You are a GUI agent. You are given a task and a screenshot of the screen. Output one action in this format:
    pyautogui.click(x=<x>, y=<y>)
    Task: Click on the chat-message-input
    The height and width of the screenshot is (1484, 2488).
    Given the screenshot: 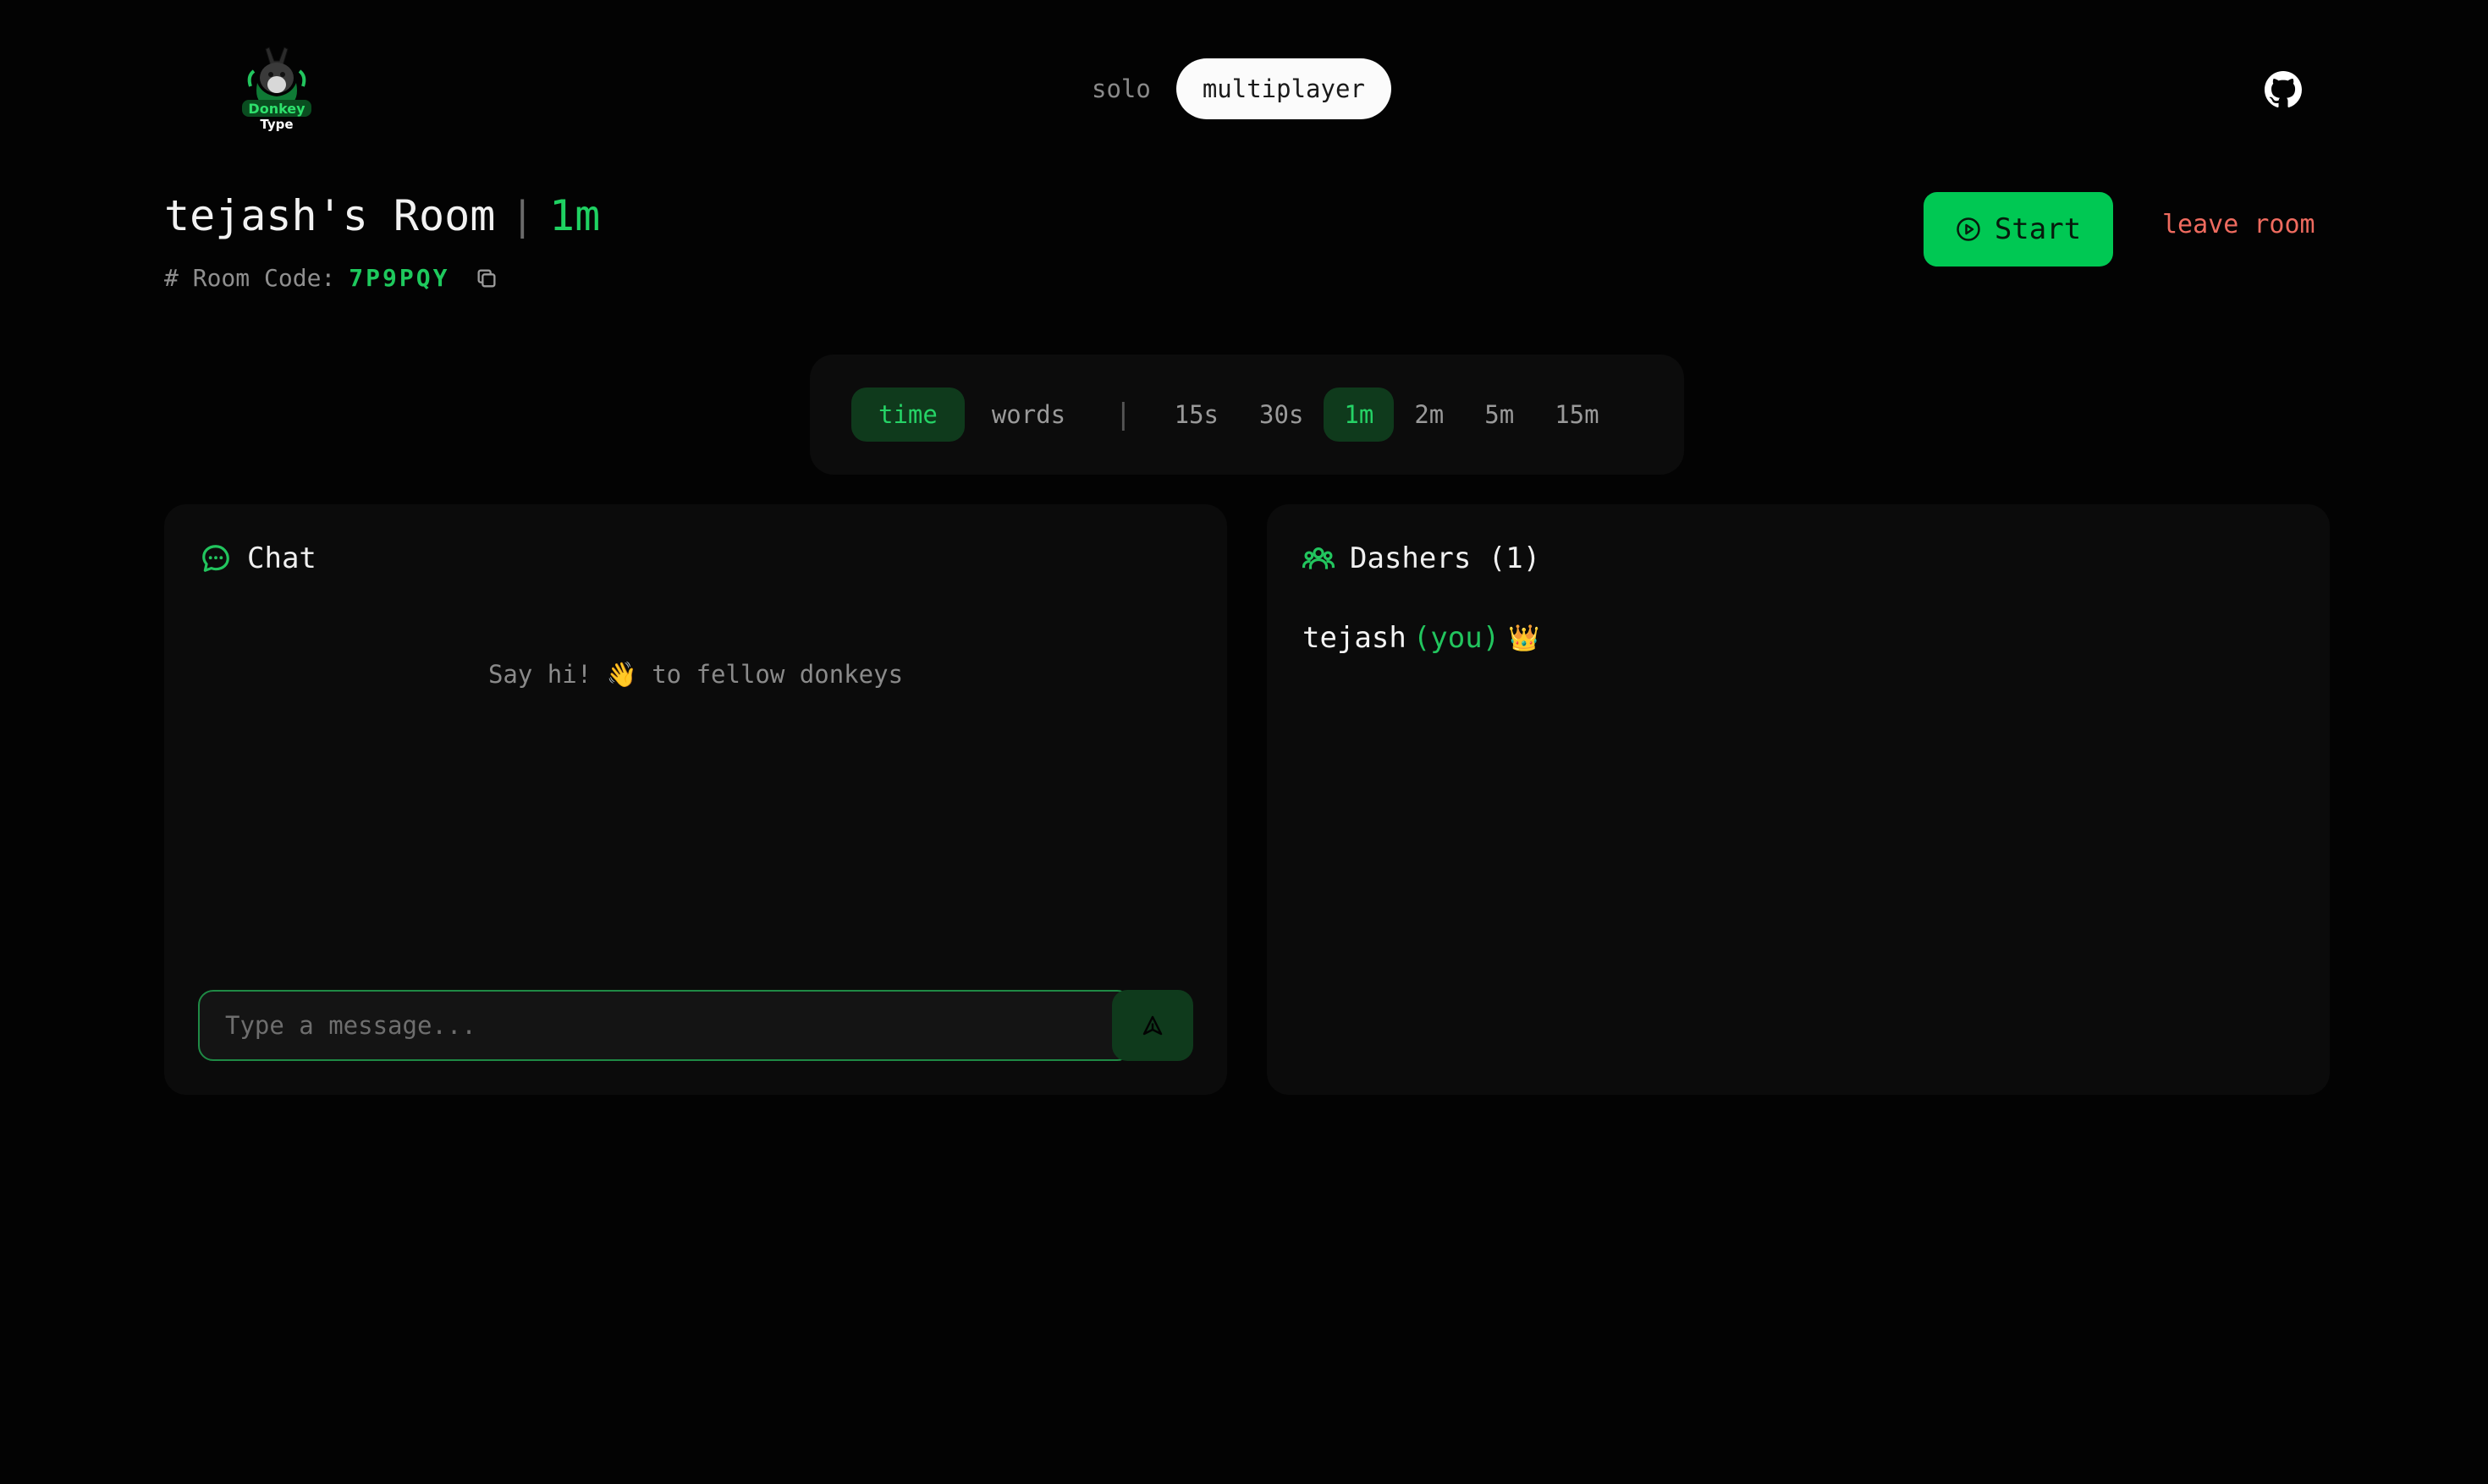 What is the action you would take?
    pyautogui.click(x=665, y=1025)
    